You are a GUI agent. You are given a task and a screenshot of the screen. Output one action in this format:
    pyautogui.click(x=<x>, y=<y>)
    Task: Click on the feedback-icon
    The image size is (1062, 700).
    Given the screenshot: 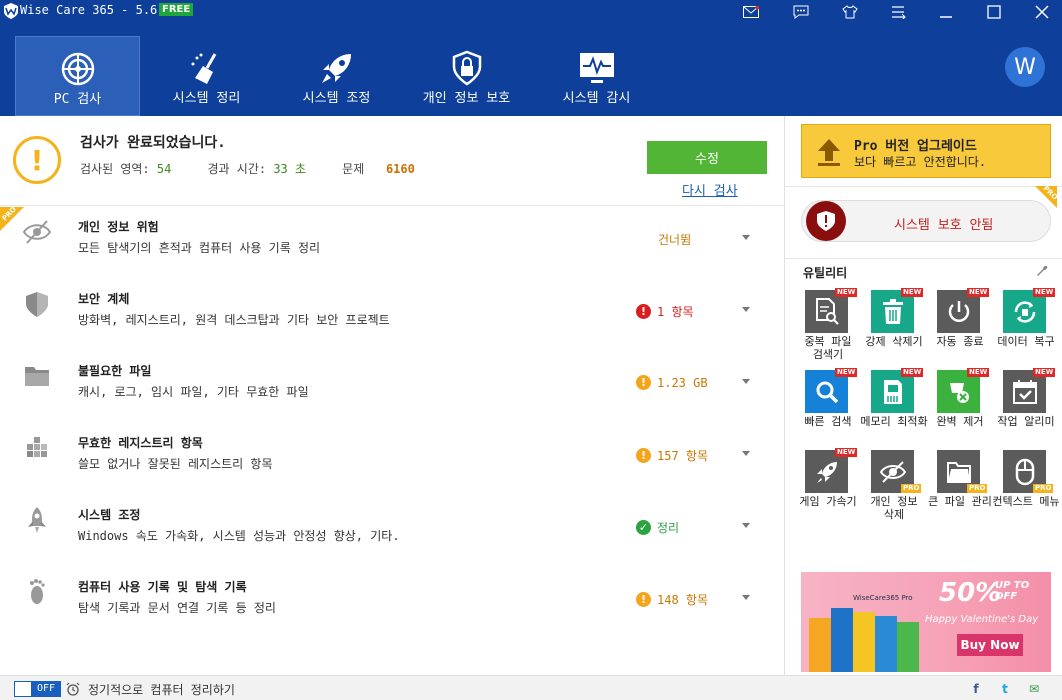 What is the action you would take?
    pyautogui.click(x=801, y=12)
    